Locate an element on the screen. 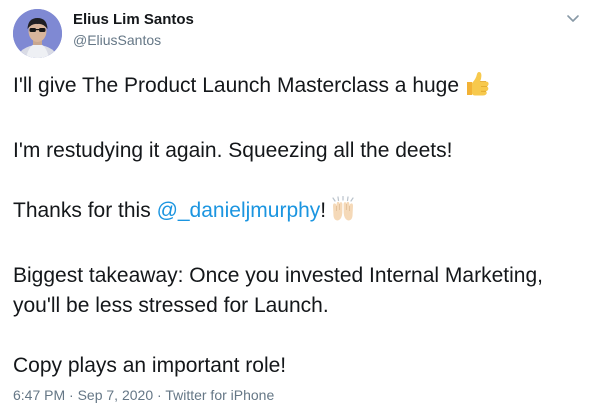 The image size is (594, 413). tweet-line-text: ! is located at coordinates (323, 210).